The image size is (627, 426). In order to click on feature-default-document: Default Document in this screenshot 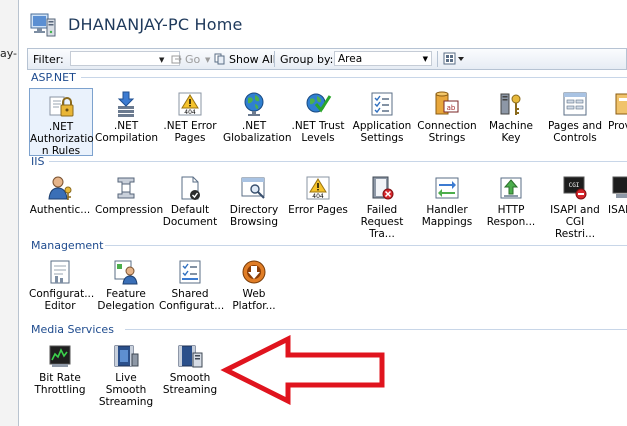, I will do `click(190, 202)`.